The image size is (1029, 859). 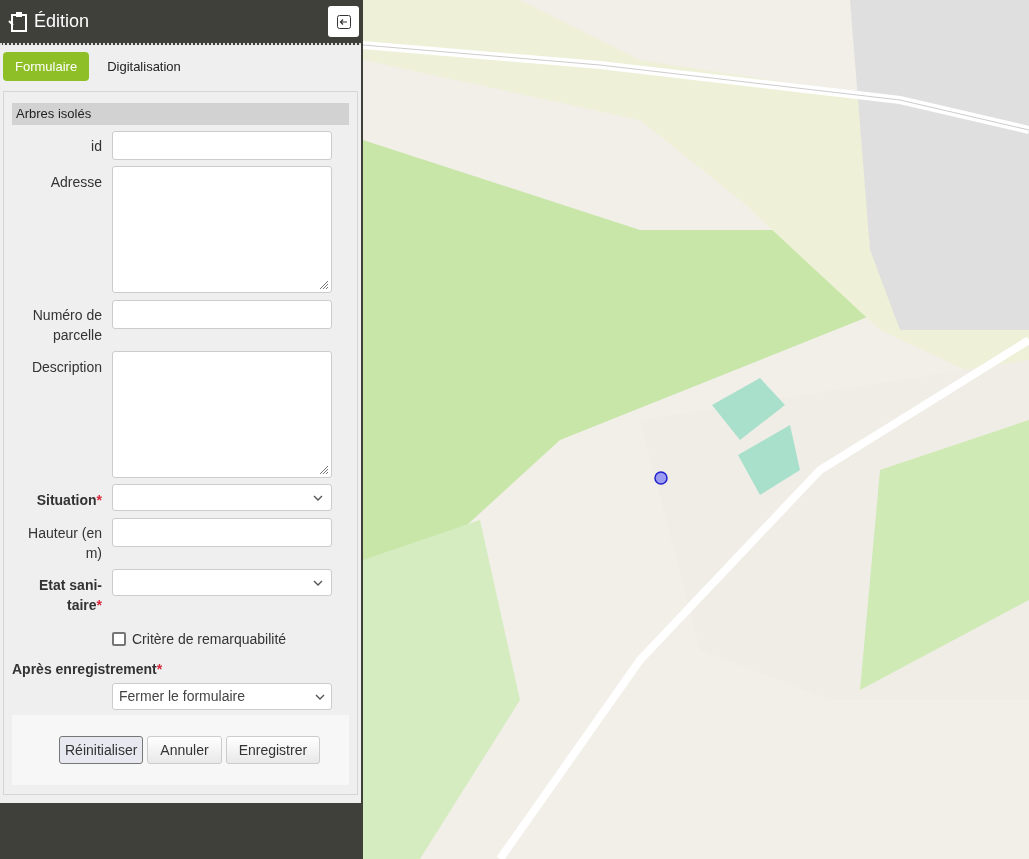 I want to click on form-button: Annuler, so click(x=184, y=750).